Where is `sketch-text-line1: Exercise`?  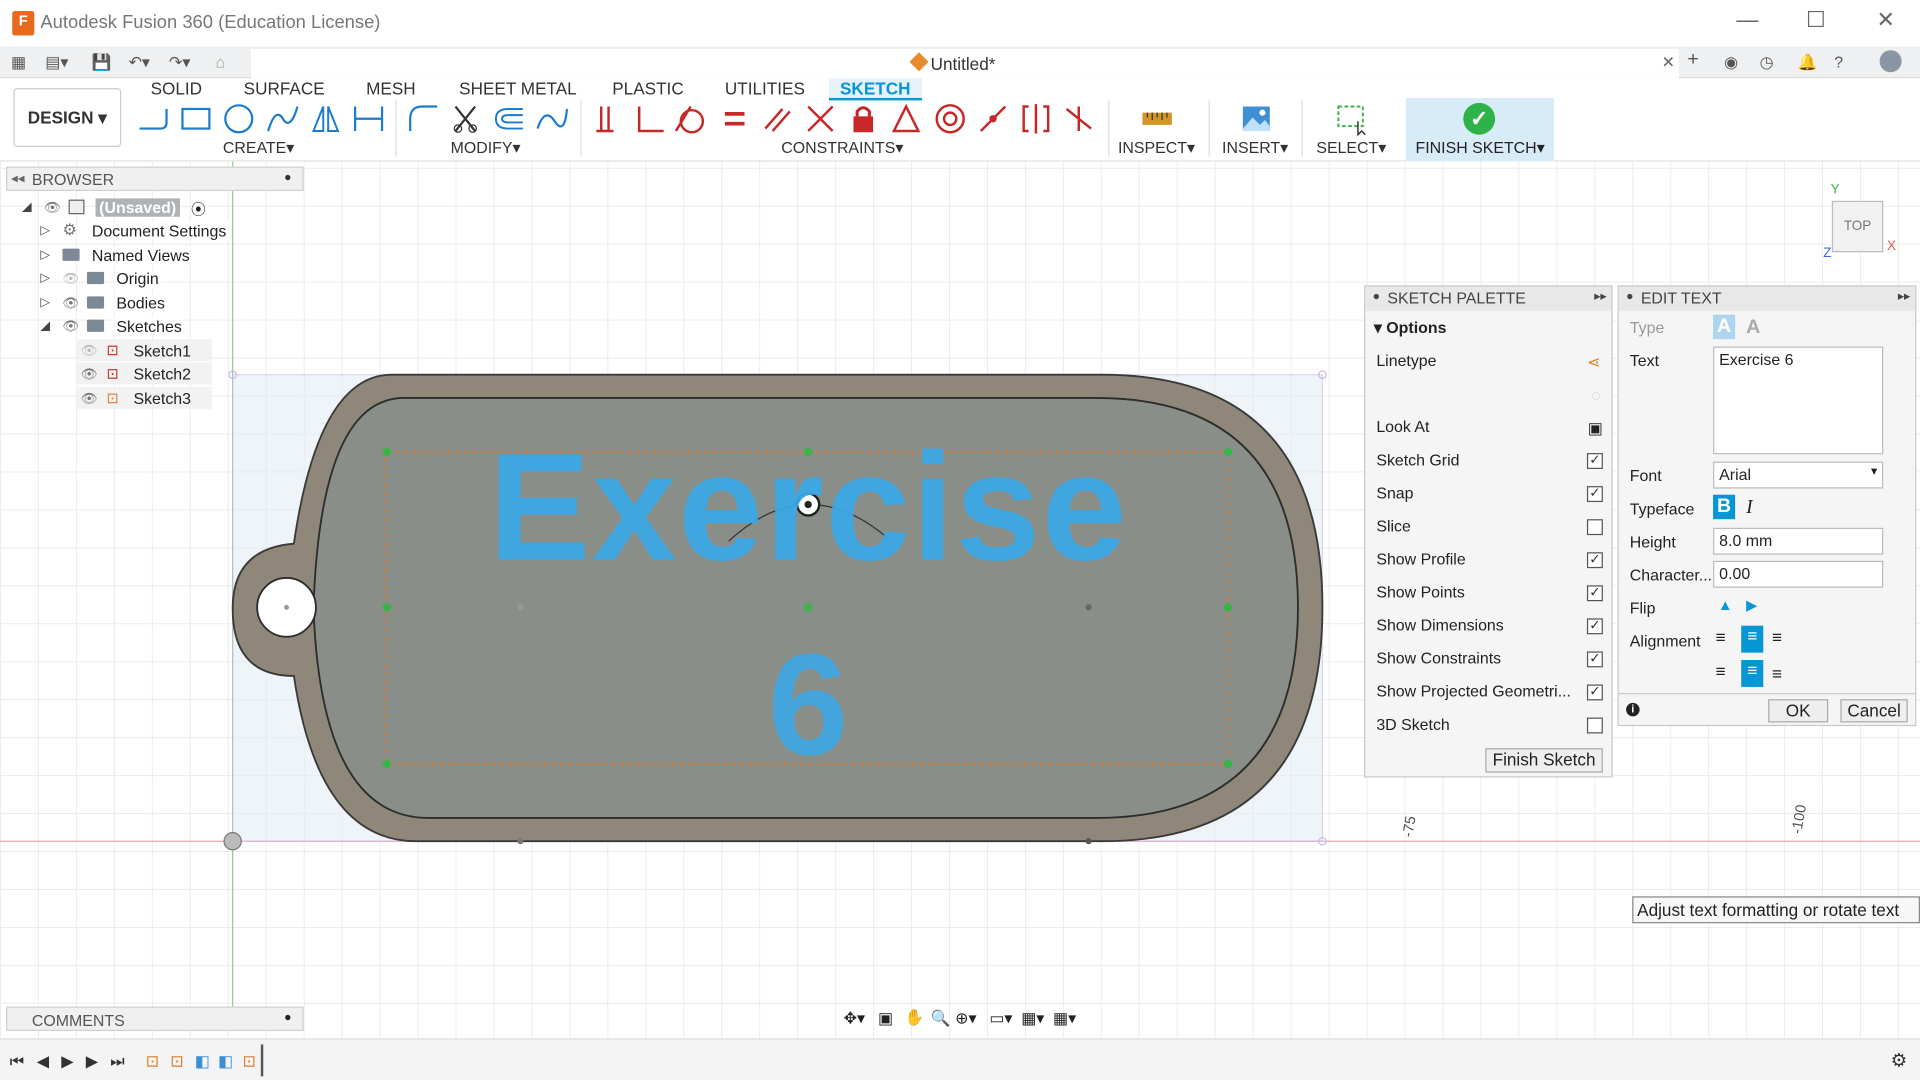
sketch-text-line1: Exercise is located at coordinates (808, 507).